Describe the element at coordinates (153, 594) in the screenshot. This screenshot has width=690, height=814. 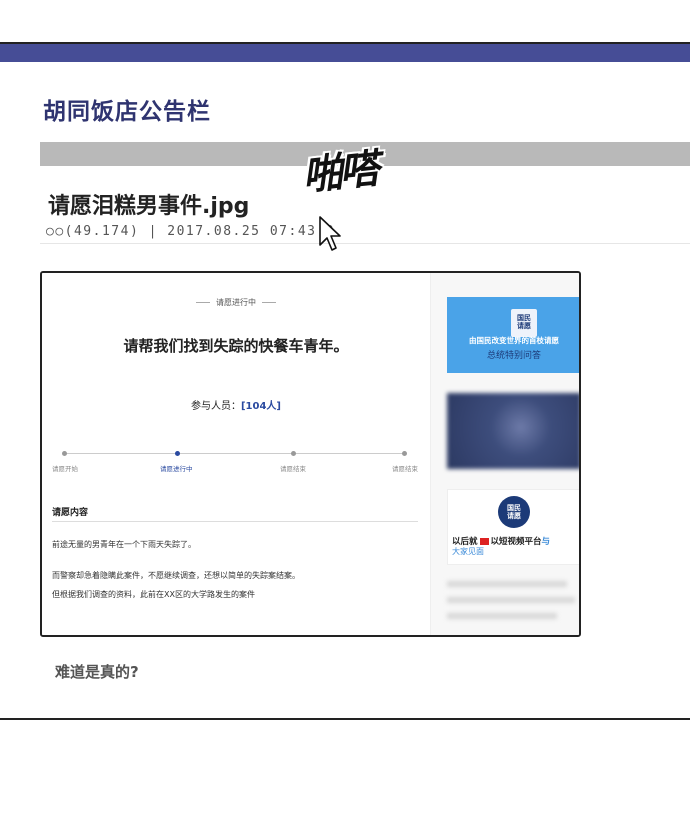
I see `content-line: 但根据我们调查的资料，此前在XX区的大学路发生的案件` at that location.